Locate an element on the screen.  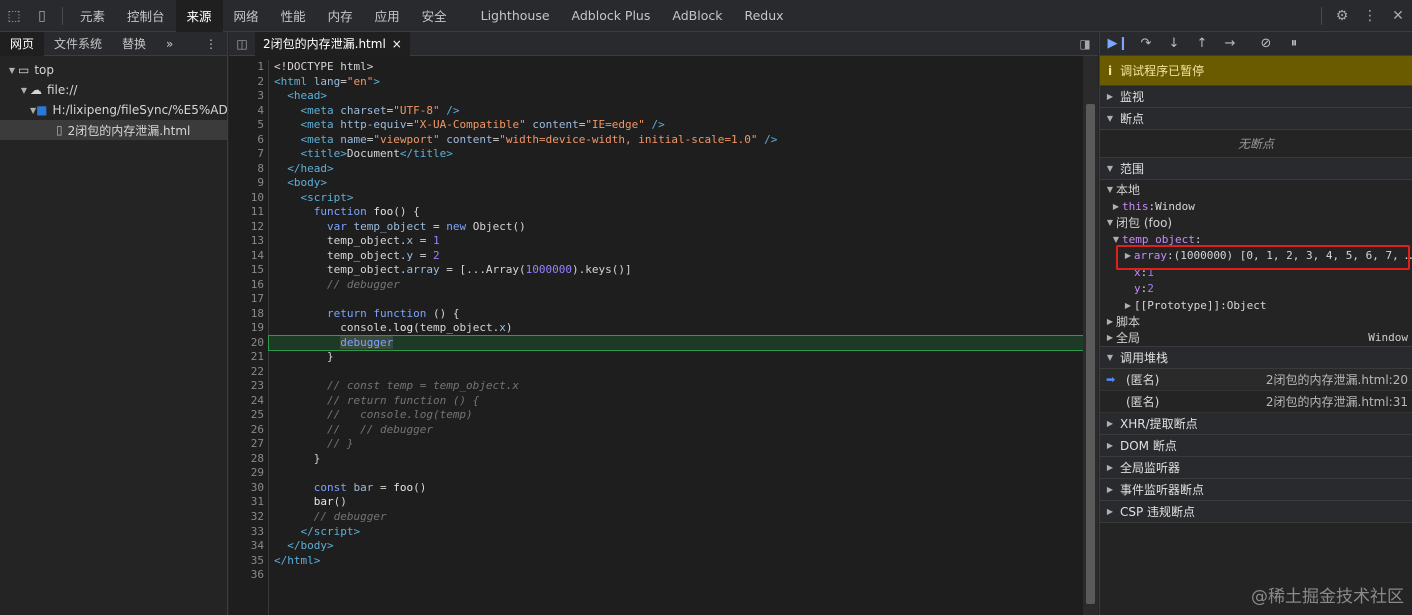
gear-icon: ⚙ is located at coordinates (1342, 16).